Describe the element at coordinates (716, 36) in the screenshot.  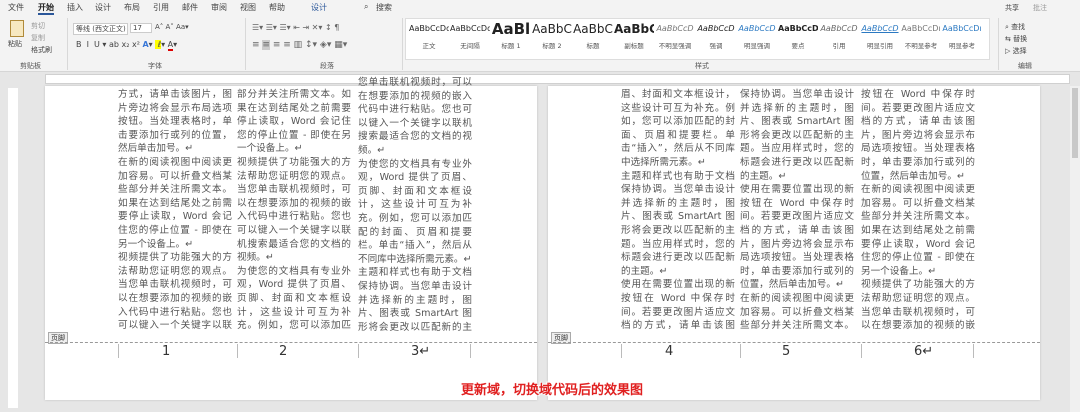
I see `style-7: AaBbCcD 强调` at that location.